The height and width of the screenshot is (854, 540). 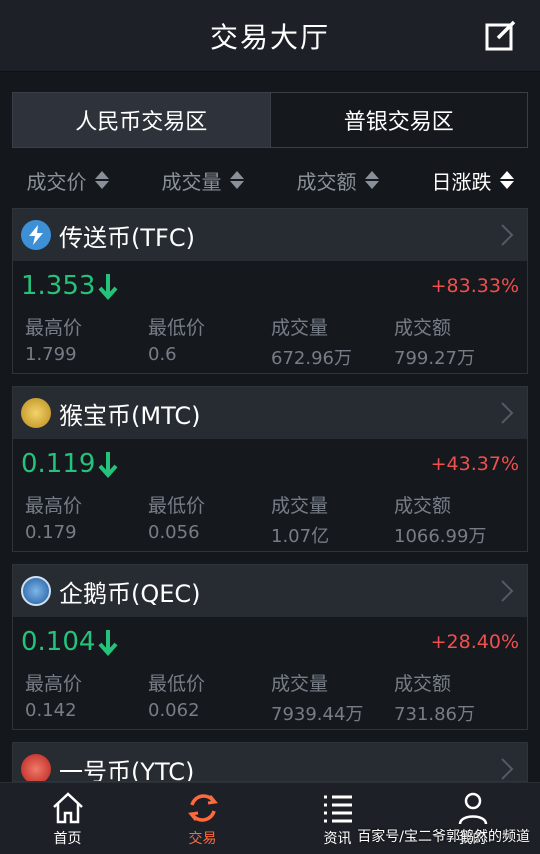 I want to click on coin-price: 1.353, so click(x=70, y=286).